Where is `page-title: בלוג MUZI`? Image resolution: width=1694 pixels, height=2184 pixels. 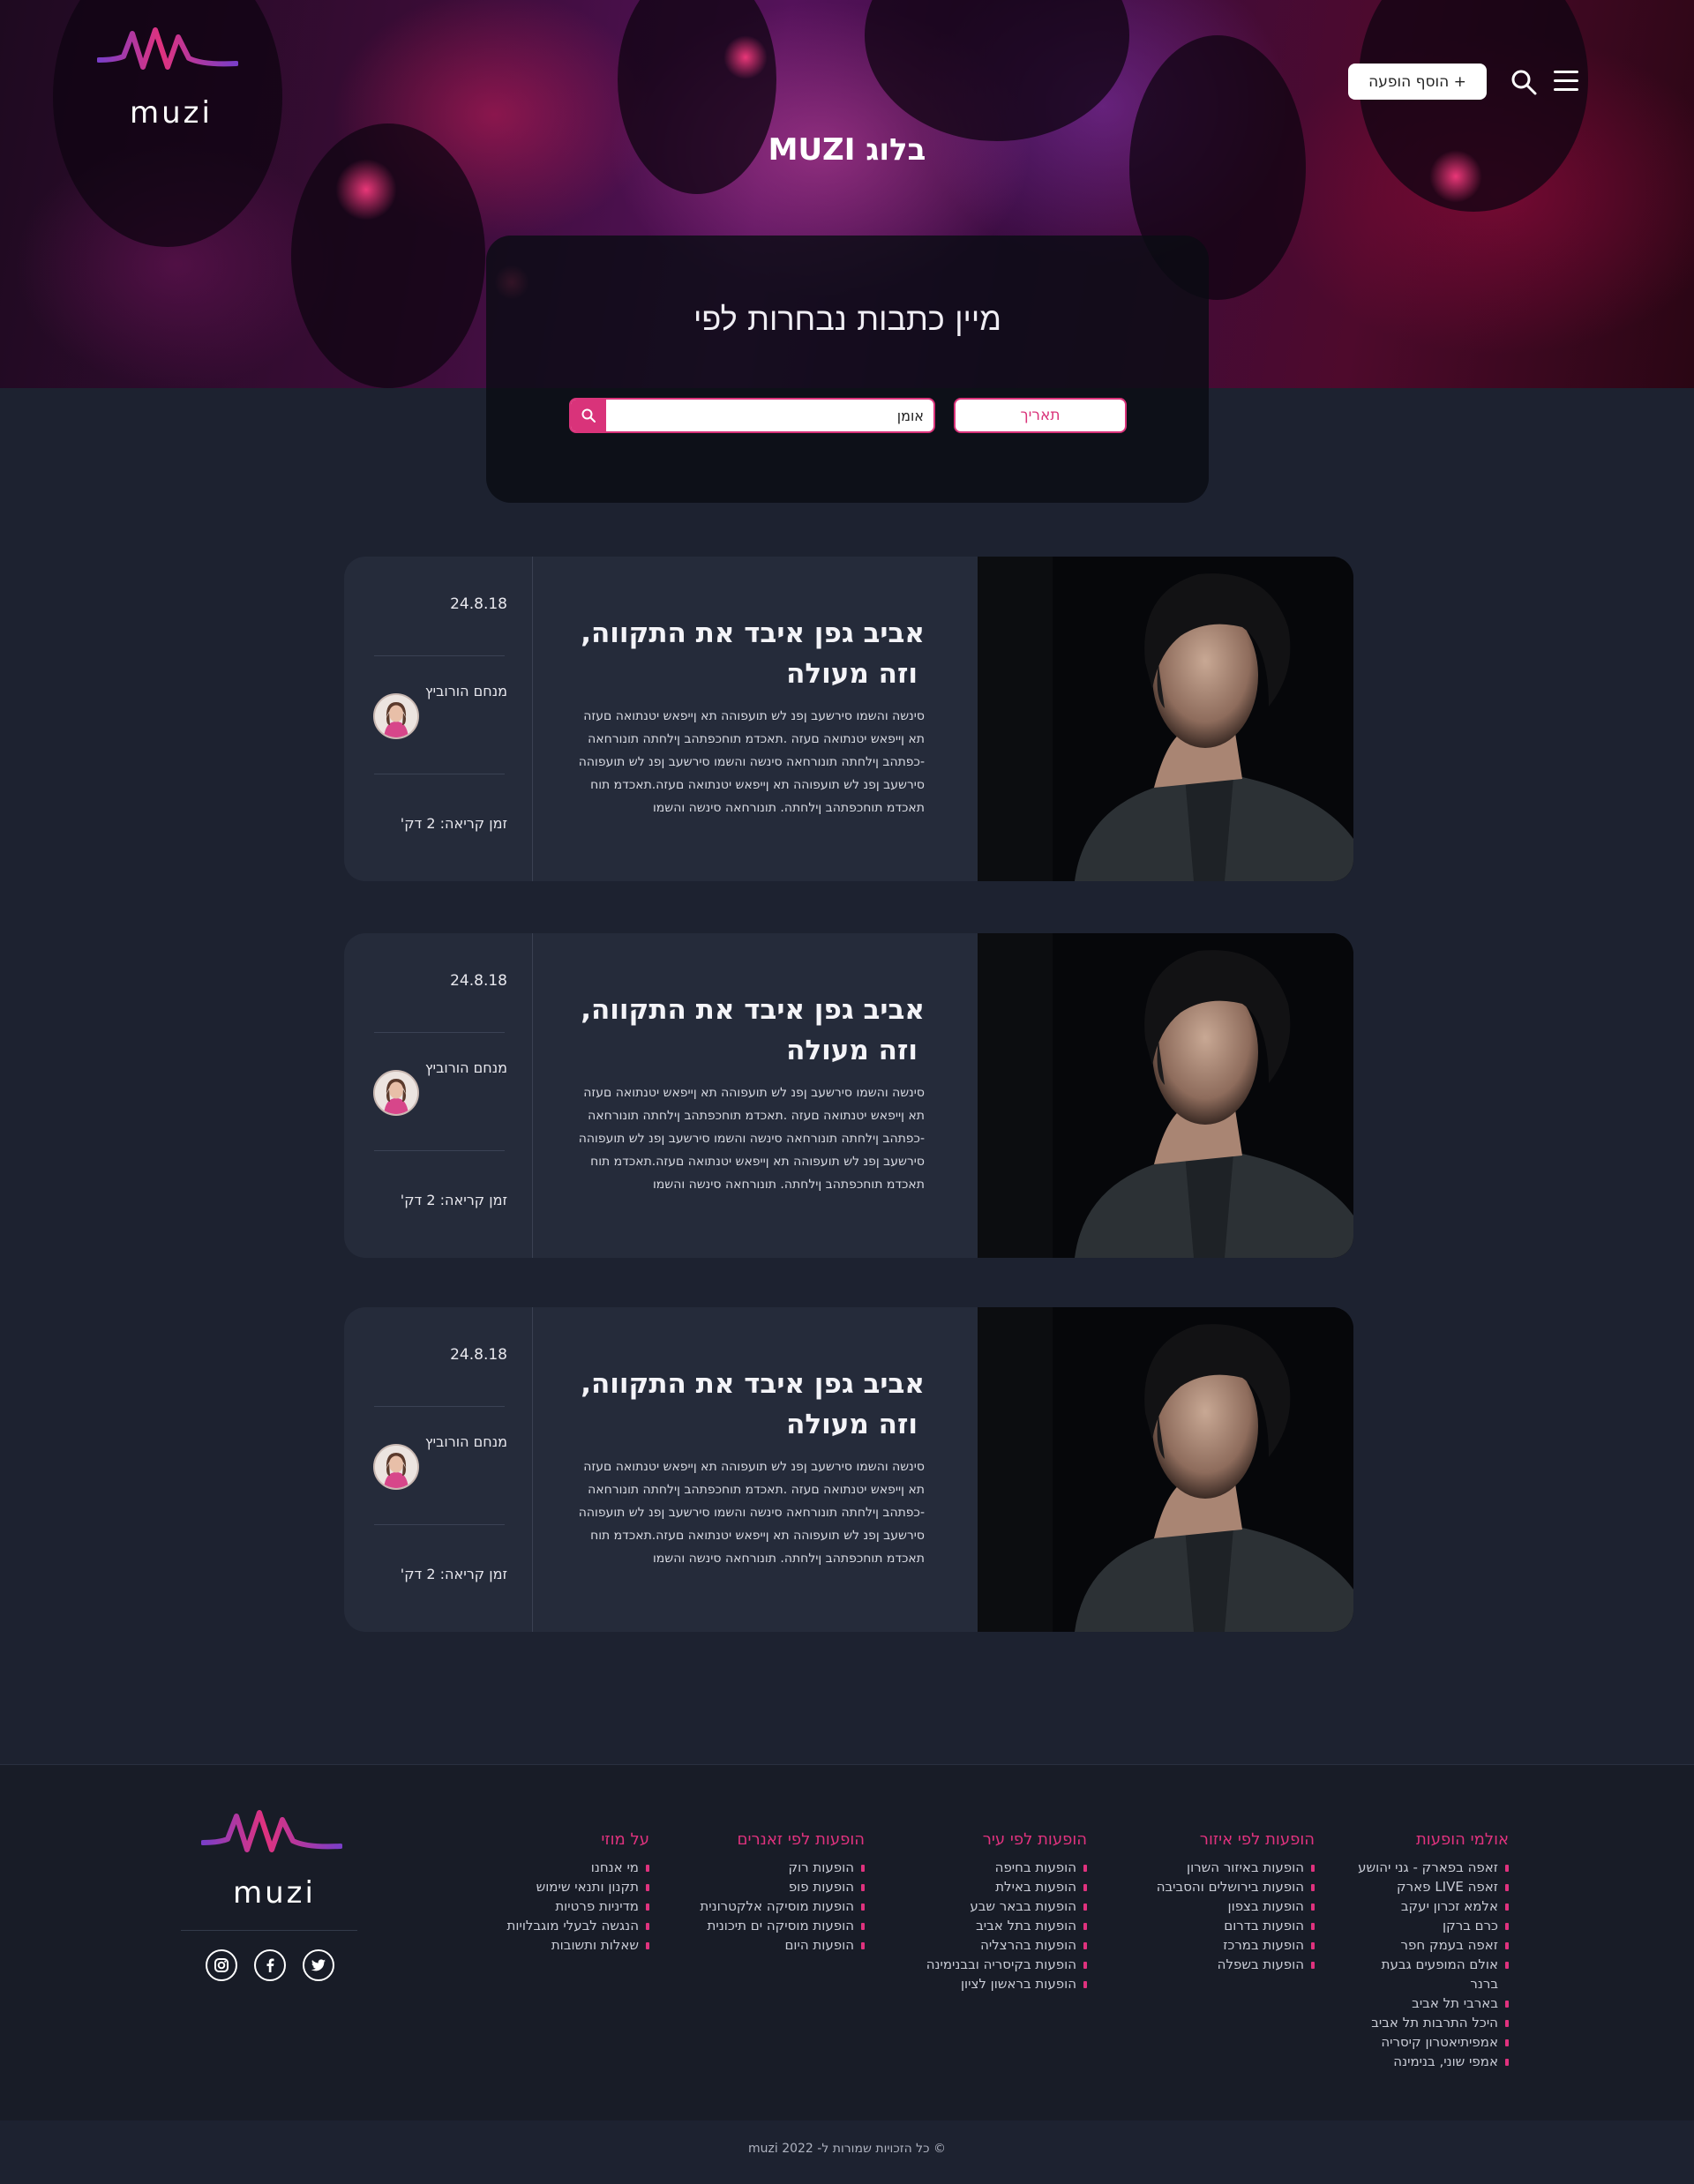 page-title: בלוג MUZI is located at coordinates (847, 150).